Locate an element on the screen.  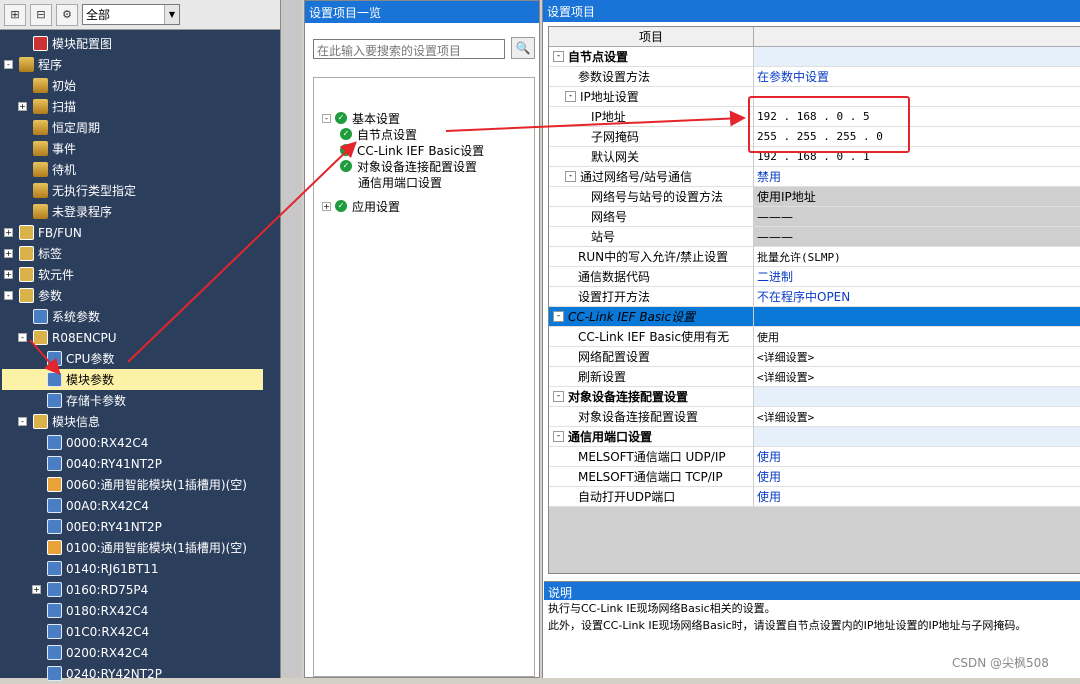
tree-item: 存储卡参数 is located at coordinates (79, 400).